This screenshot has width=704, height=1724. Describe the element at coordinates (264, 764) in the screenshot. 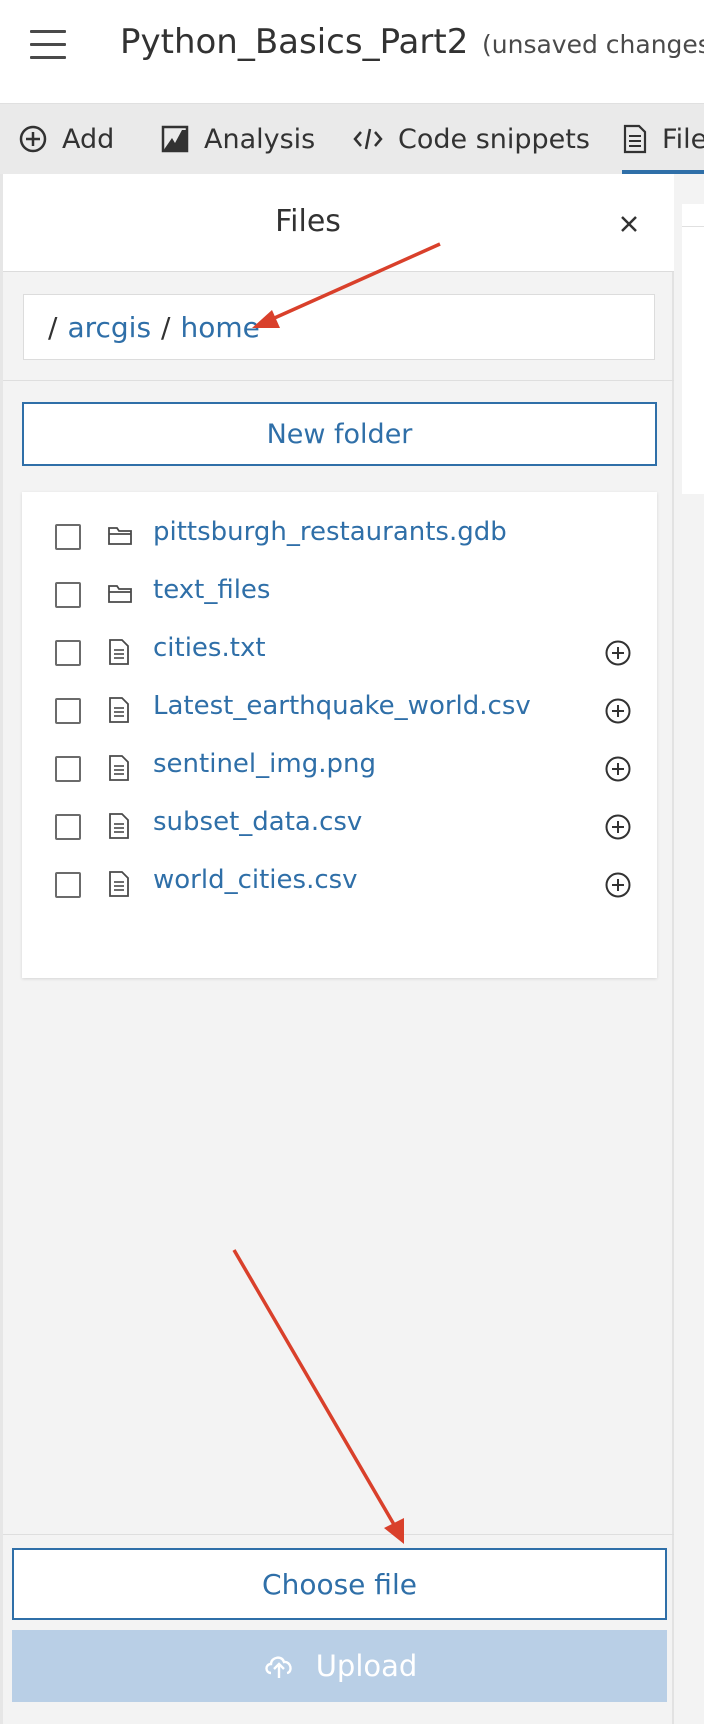

I see `file-name: sentinel_img.png` at that location.